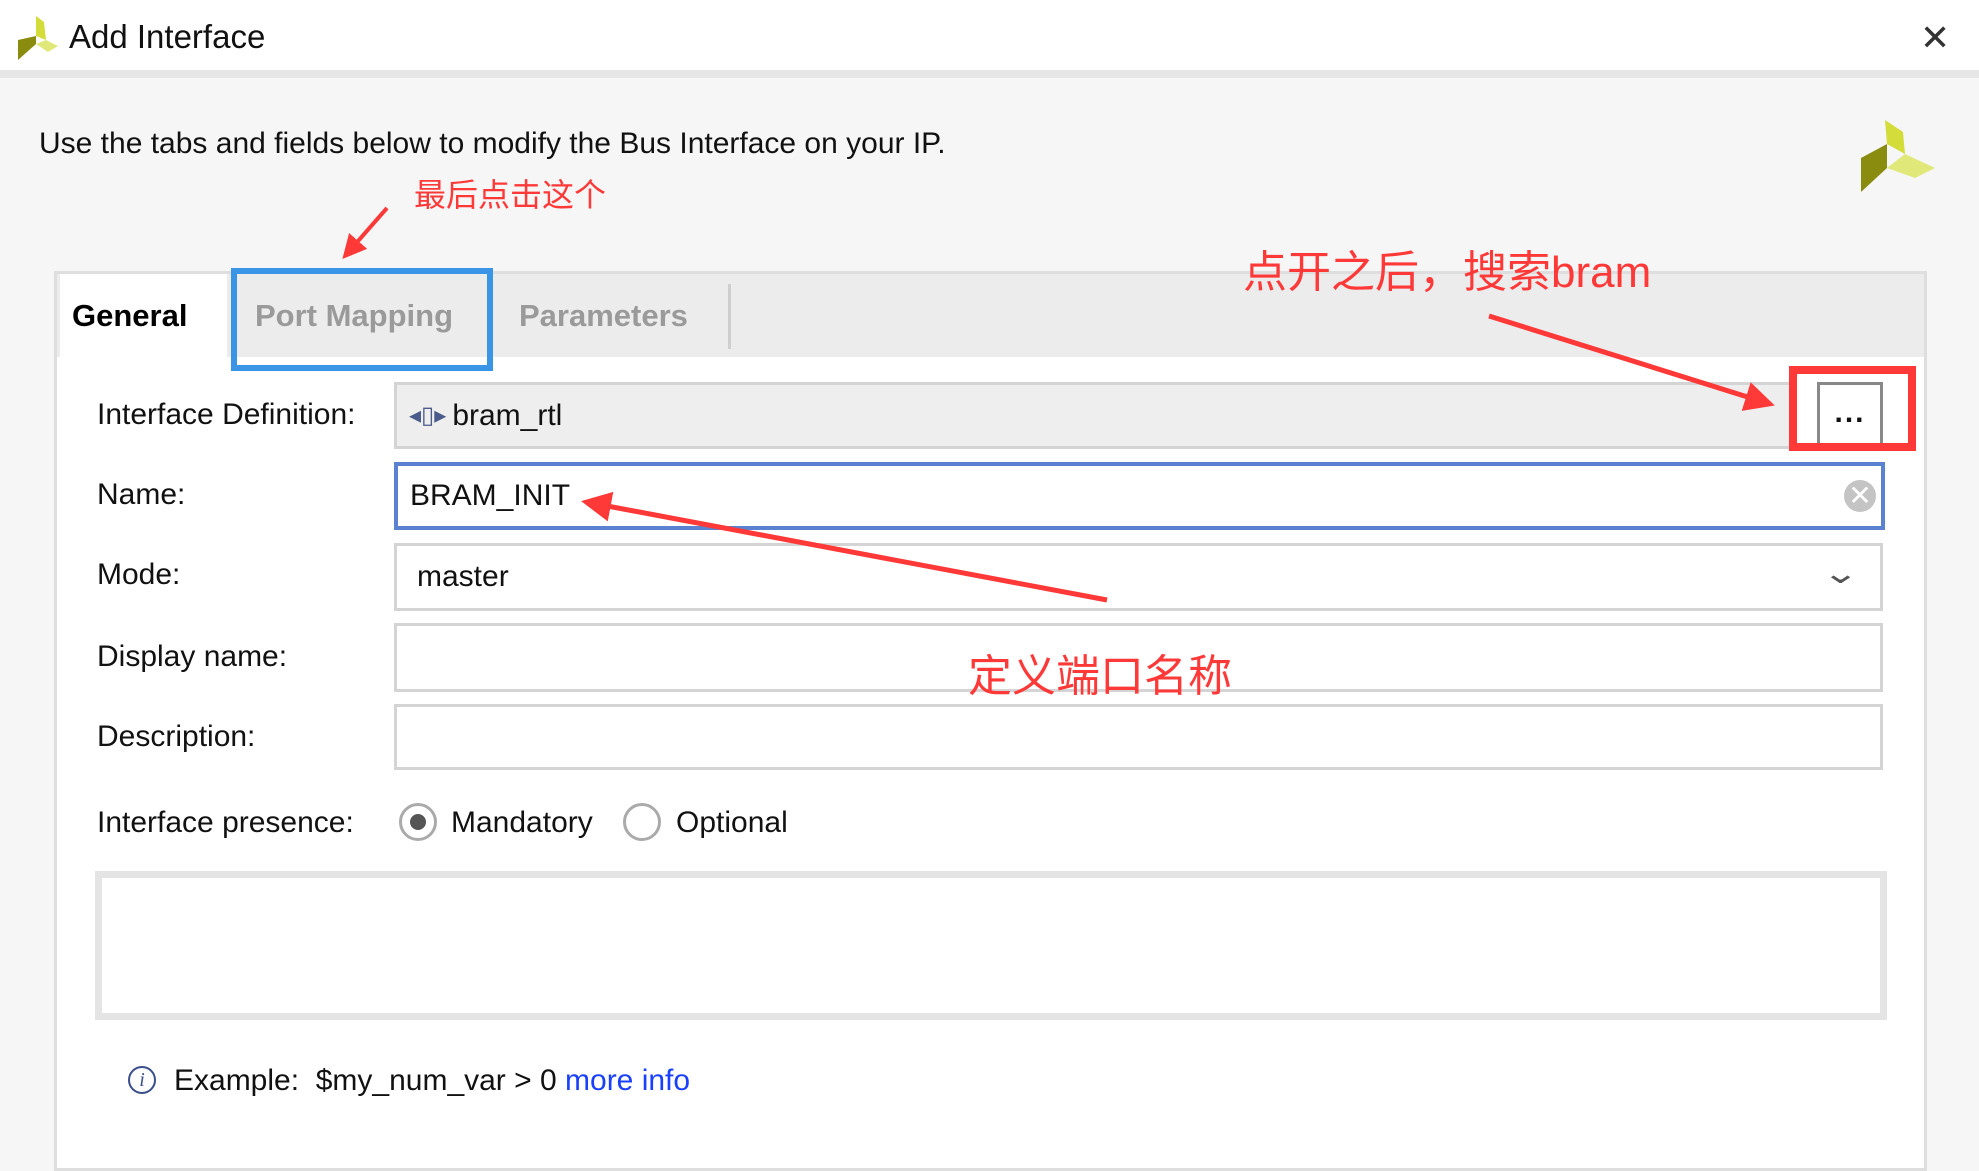 This screenshot has height=1171, width=1979. What do you see at coordinates (1935, 38) in the screenshot?
I see `close-icon: ✕` at bounding box center [1935, 38].